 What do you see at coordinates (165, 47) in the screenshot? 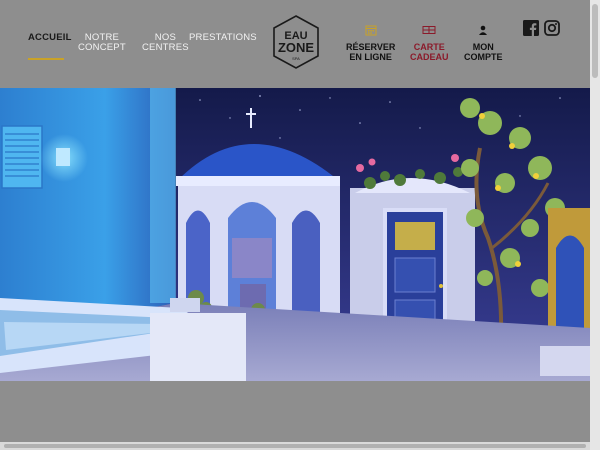
I see `nav-item-label: CENTRES` at bounding box center [165, 47].